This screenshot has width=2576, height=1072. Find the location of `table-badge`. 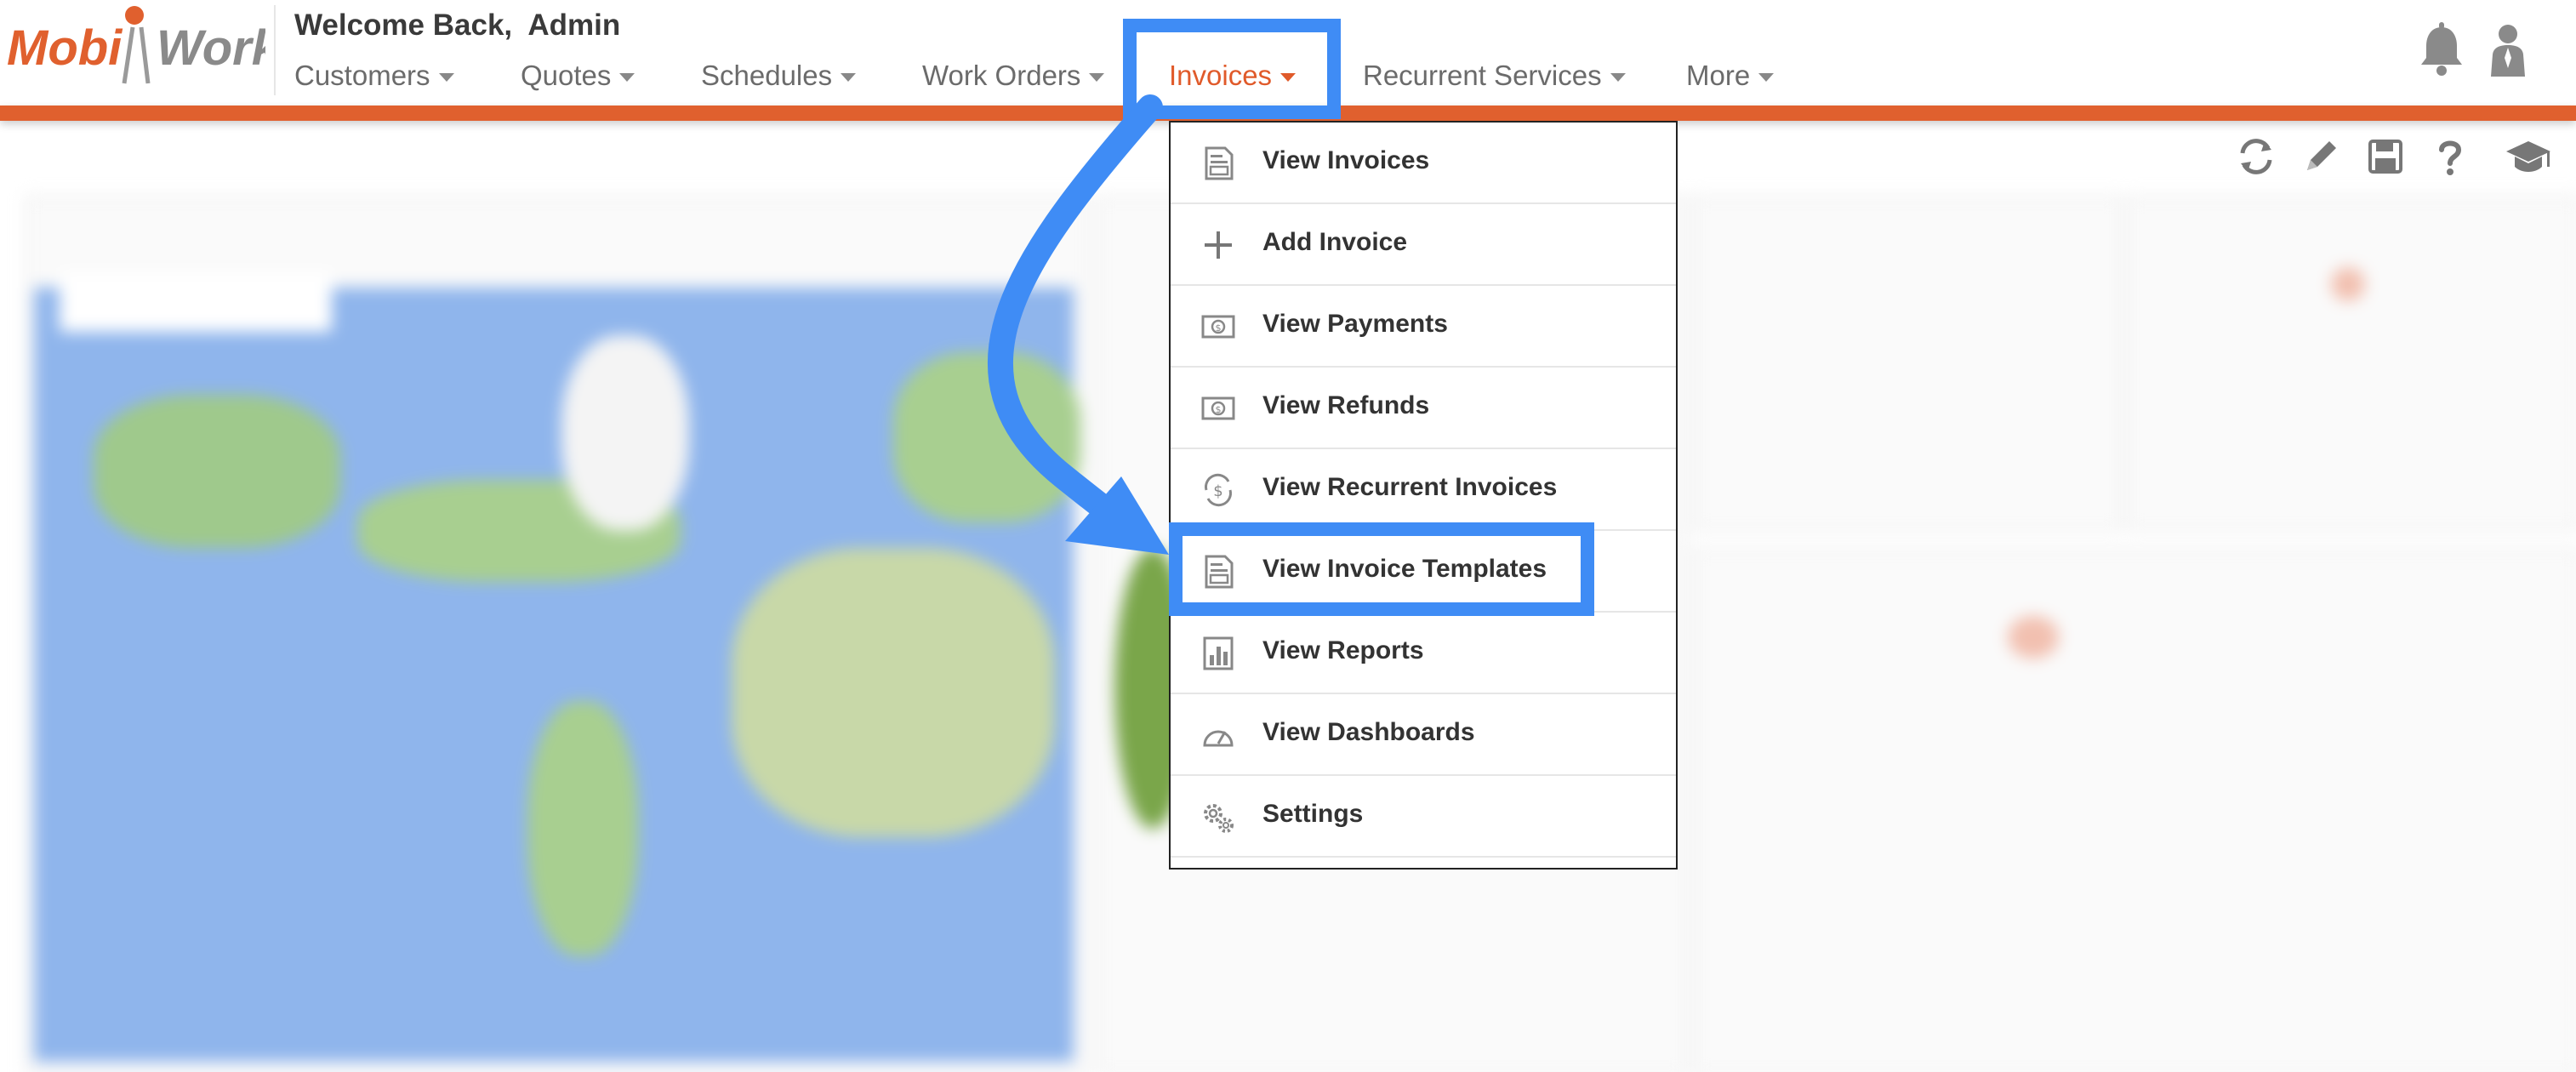

table-badge is located at coordinates (2034, 637).